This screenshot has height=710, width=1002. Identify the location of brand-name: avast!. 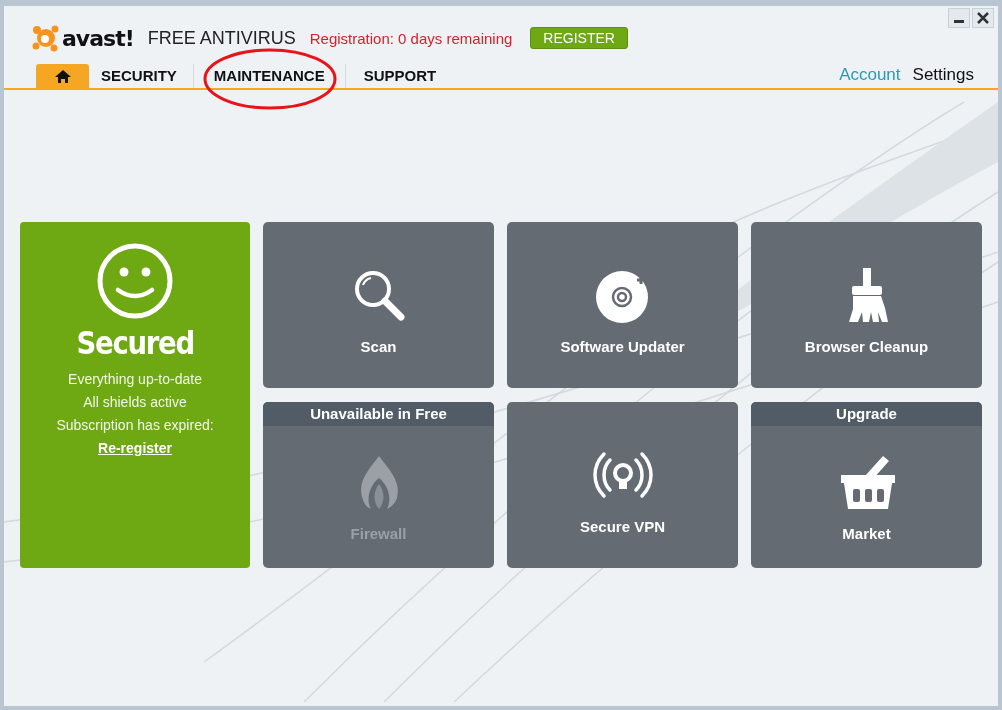
(98, 38).